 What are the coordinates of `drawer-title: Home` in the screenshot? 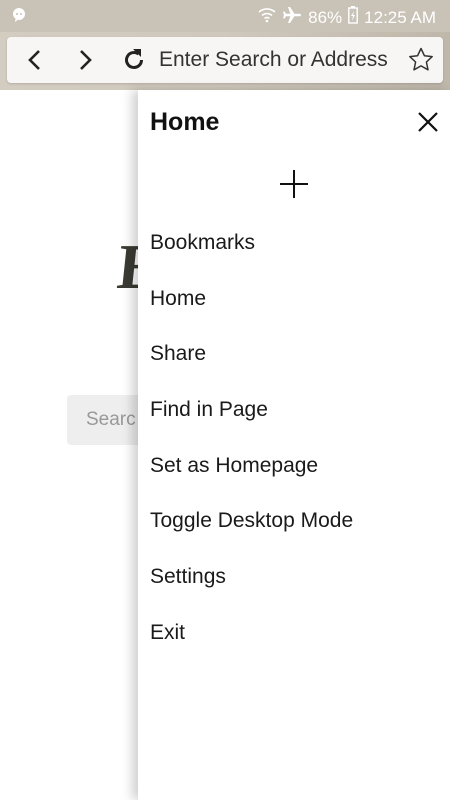 It's located at (185, 122).